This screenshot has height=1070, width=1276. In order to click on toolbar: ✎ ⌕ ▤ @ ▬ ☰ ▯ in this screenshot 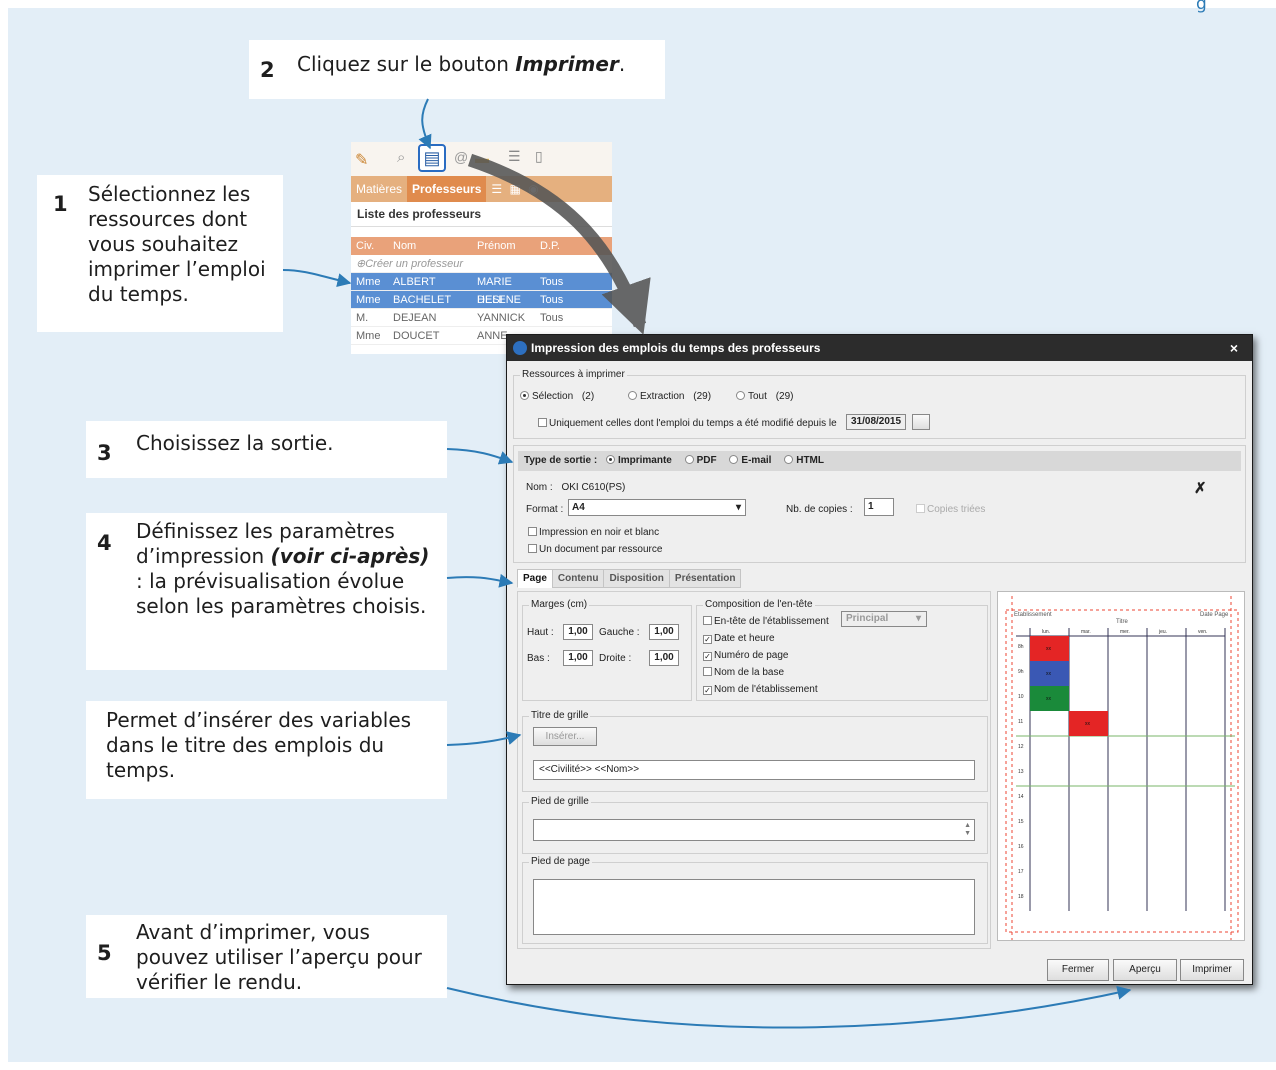, I will do `click(481, 159)`.